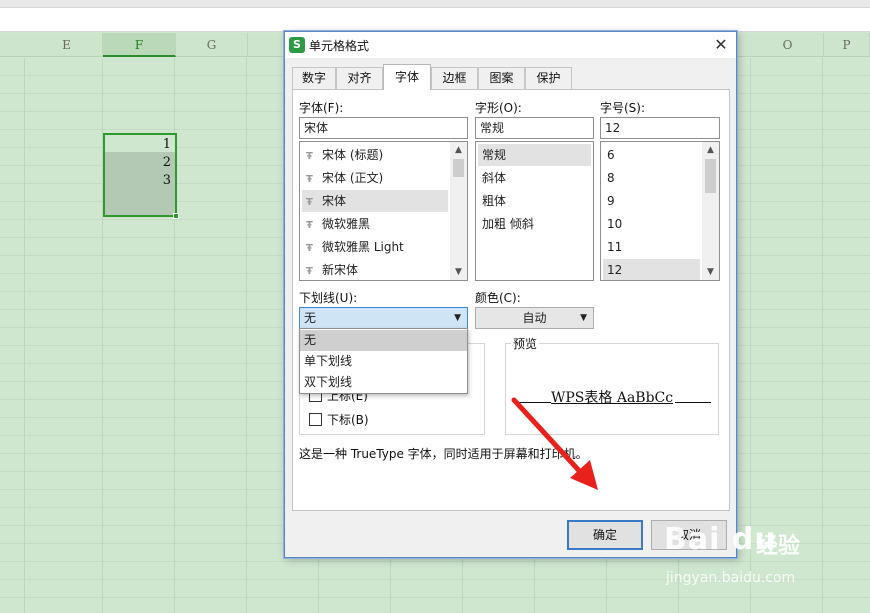 The width and height of the screenshot is (870, 613). Describe the element at coordinates (167, 144) in the screenshot. I see `cell-f1: 1` at that location.